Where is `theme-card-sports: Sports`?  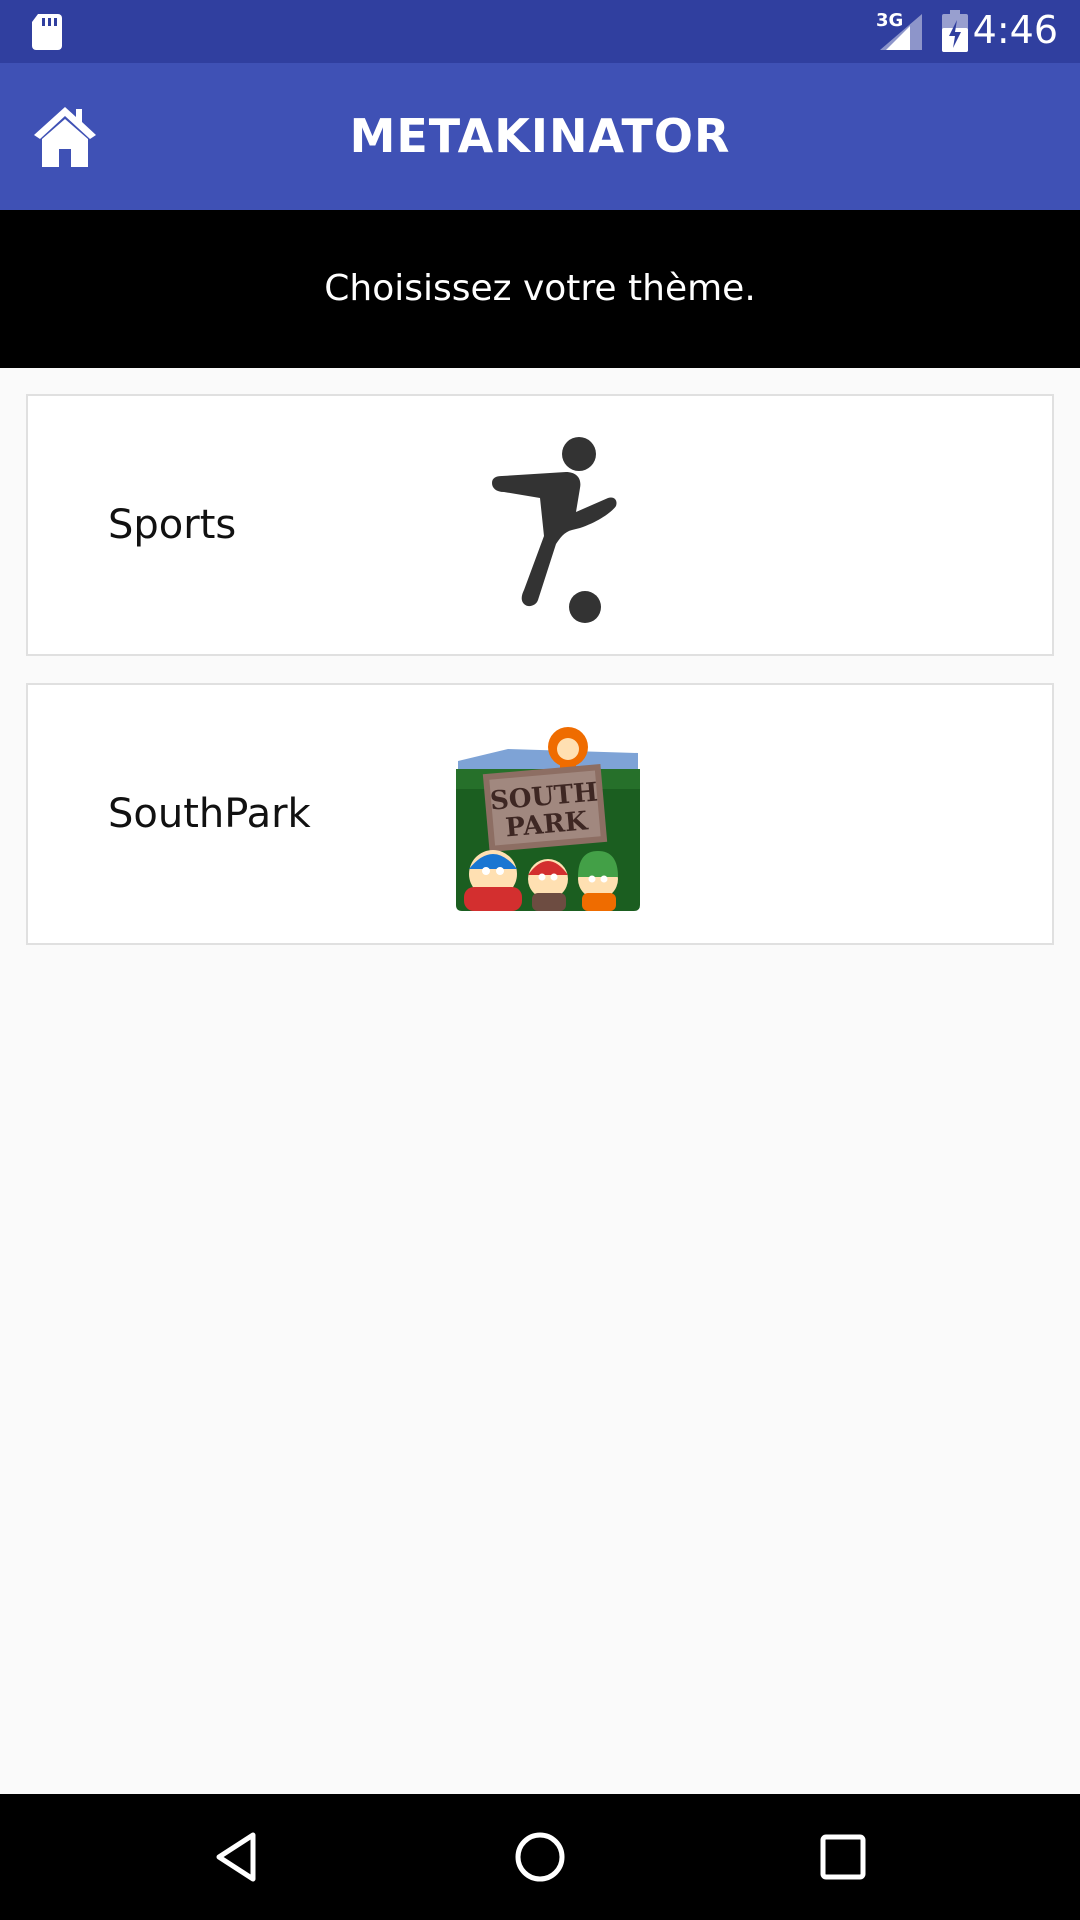 theme-card-sports: Sports is located at coordinates (540, 525).